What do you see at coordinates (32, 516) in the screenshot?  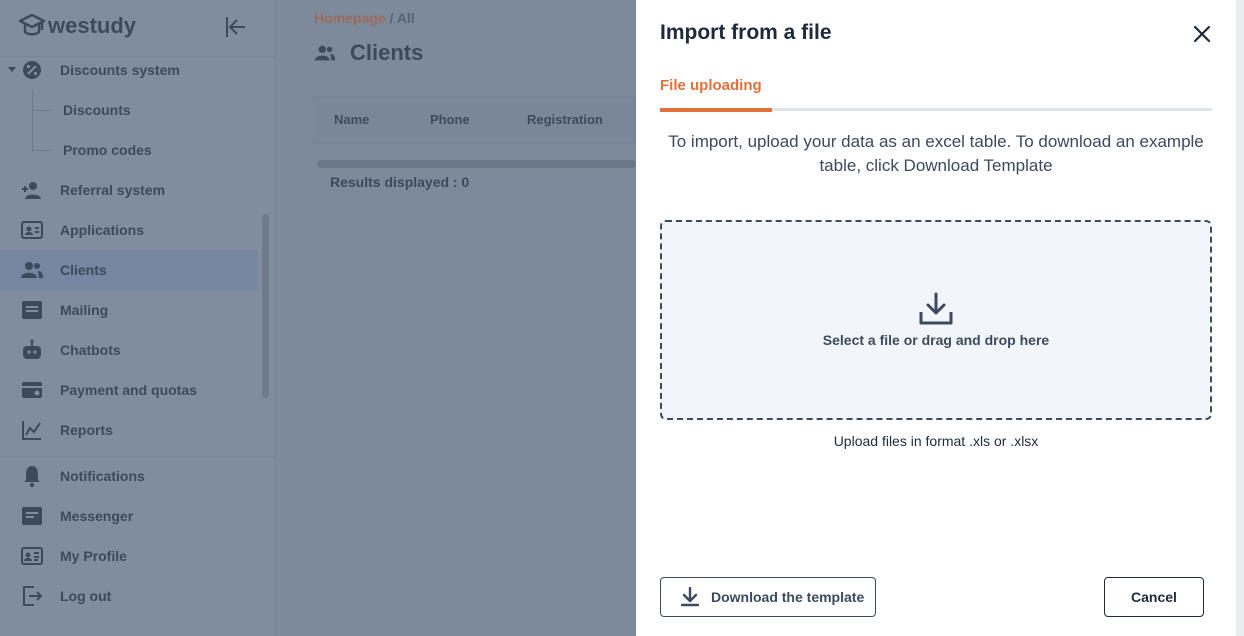 I see `messenger-icon` at bounding box center [32, 516].